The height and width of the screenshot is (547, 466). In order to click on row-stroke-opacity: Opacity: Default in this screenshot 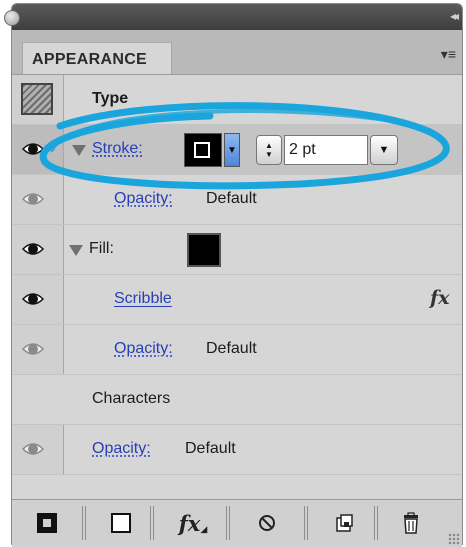, I will do `click(237, 200)`.